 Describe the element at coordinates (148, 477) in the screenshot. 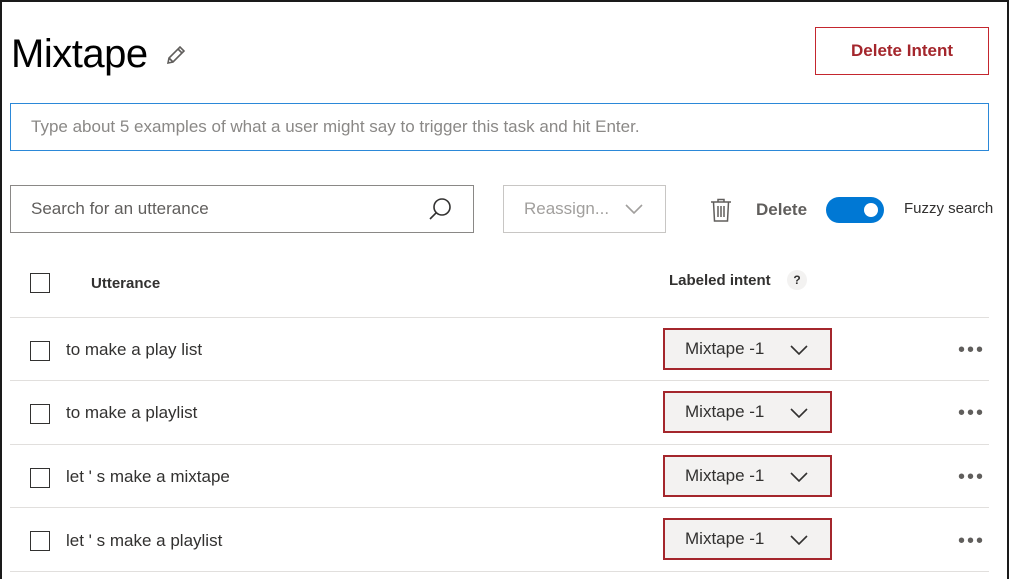

I see `utterance-text: let ' s make a mixtape` at that location.